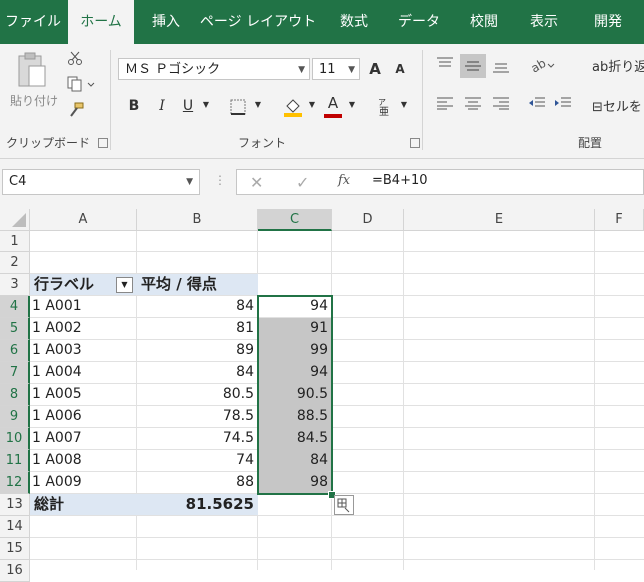 This screenshot has height=582, width=644. I want to click on row-header: 16, so click(15, 571).